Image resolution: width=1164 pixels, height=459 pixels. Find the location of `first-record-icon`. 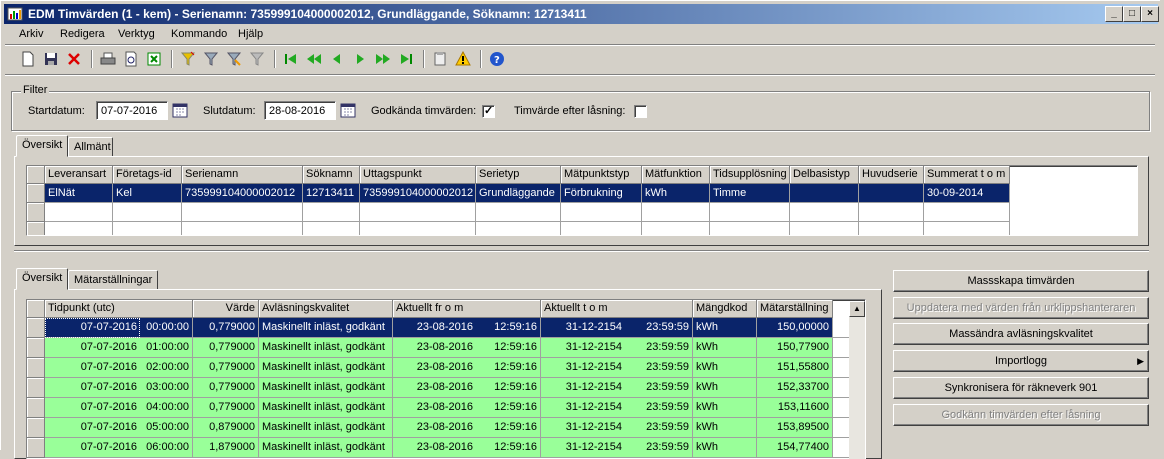

first-record-icon is located at coordinates (291, 59).